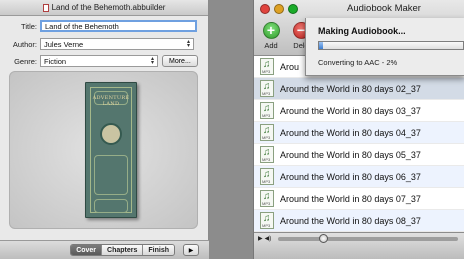 The width and height of the screenshot is (464, 259). Describe the element at coordinates (87, 250) in the screenshot. I see `tab-cover: Cover` at that location.